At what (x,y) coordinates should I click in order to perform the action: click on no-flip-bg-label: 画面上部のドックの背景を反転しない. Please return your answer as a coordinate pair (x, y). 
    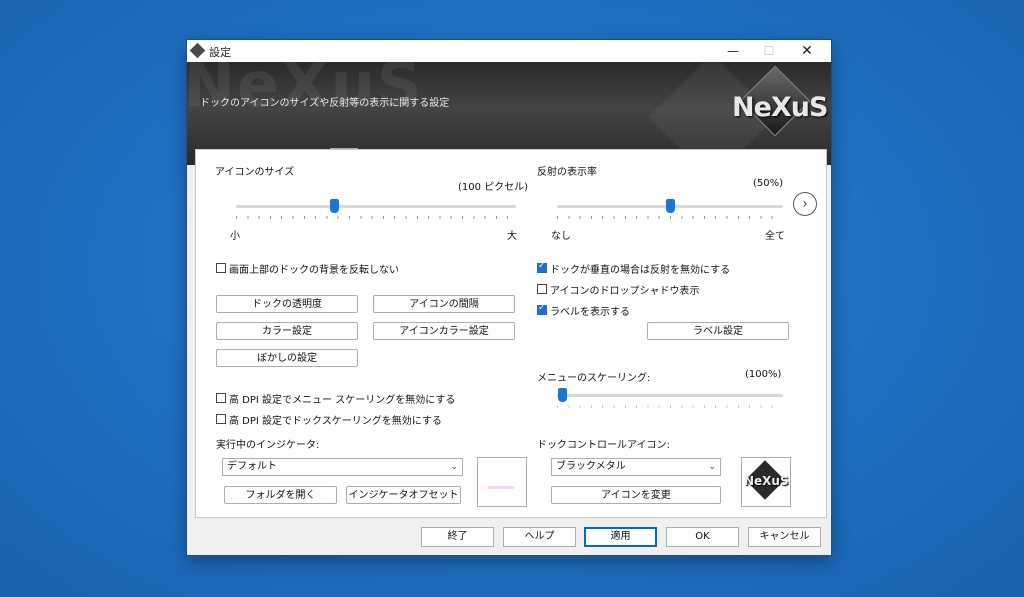
    Looking at the image, I should click on (314, 270).